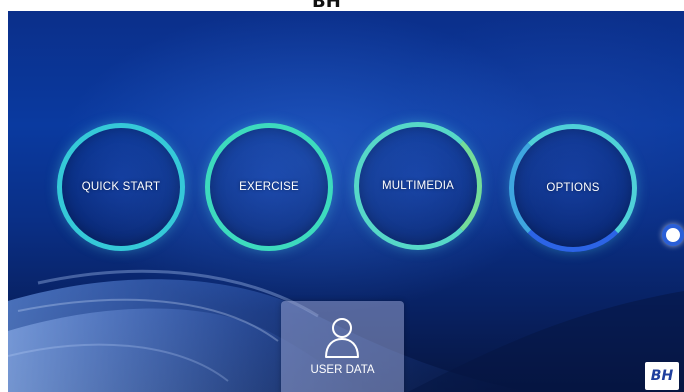  I want to click on multimedia-label: MULTIMEDIA, so click(418, 186).